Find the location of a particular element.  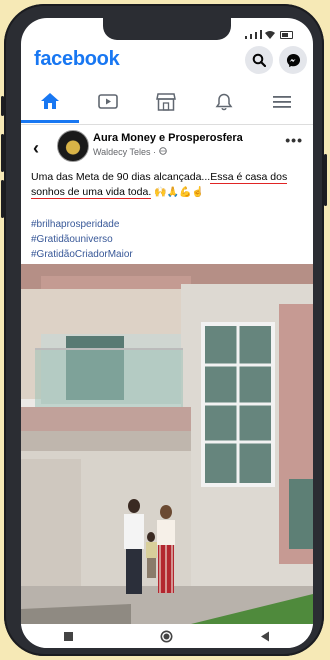

search-icon is located at coordinates (259, 60).